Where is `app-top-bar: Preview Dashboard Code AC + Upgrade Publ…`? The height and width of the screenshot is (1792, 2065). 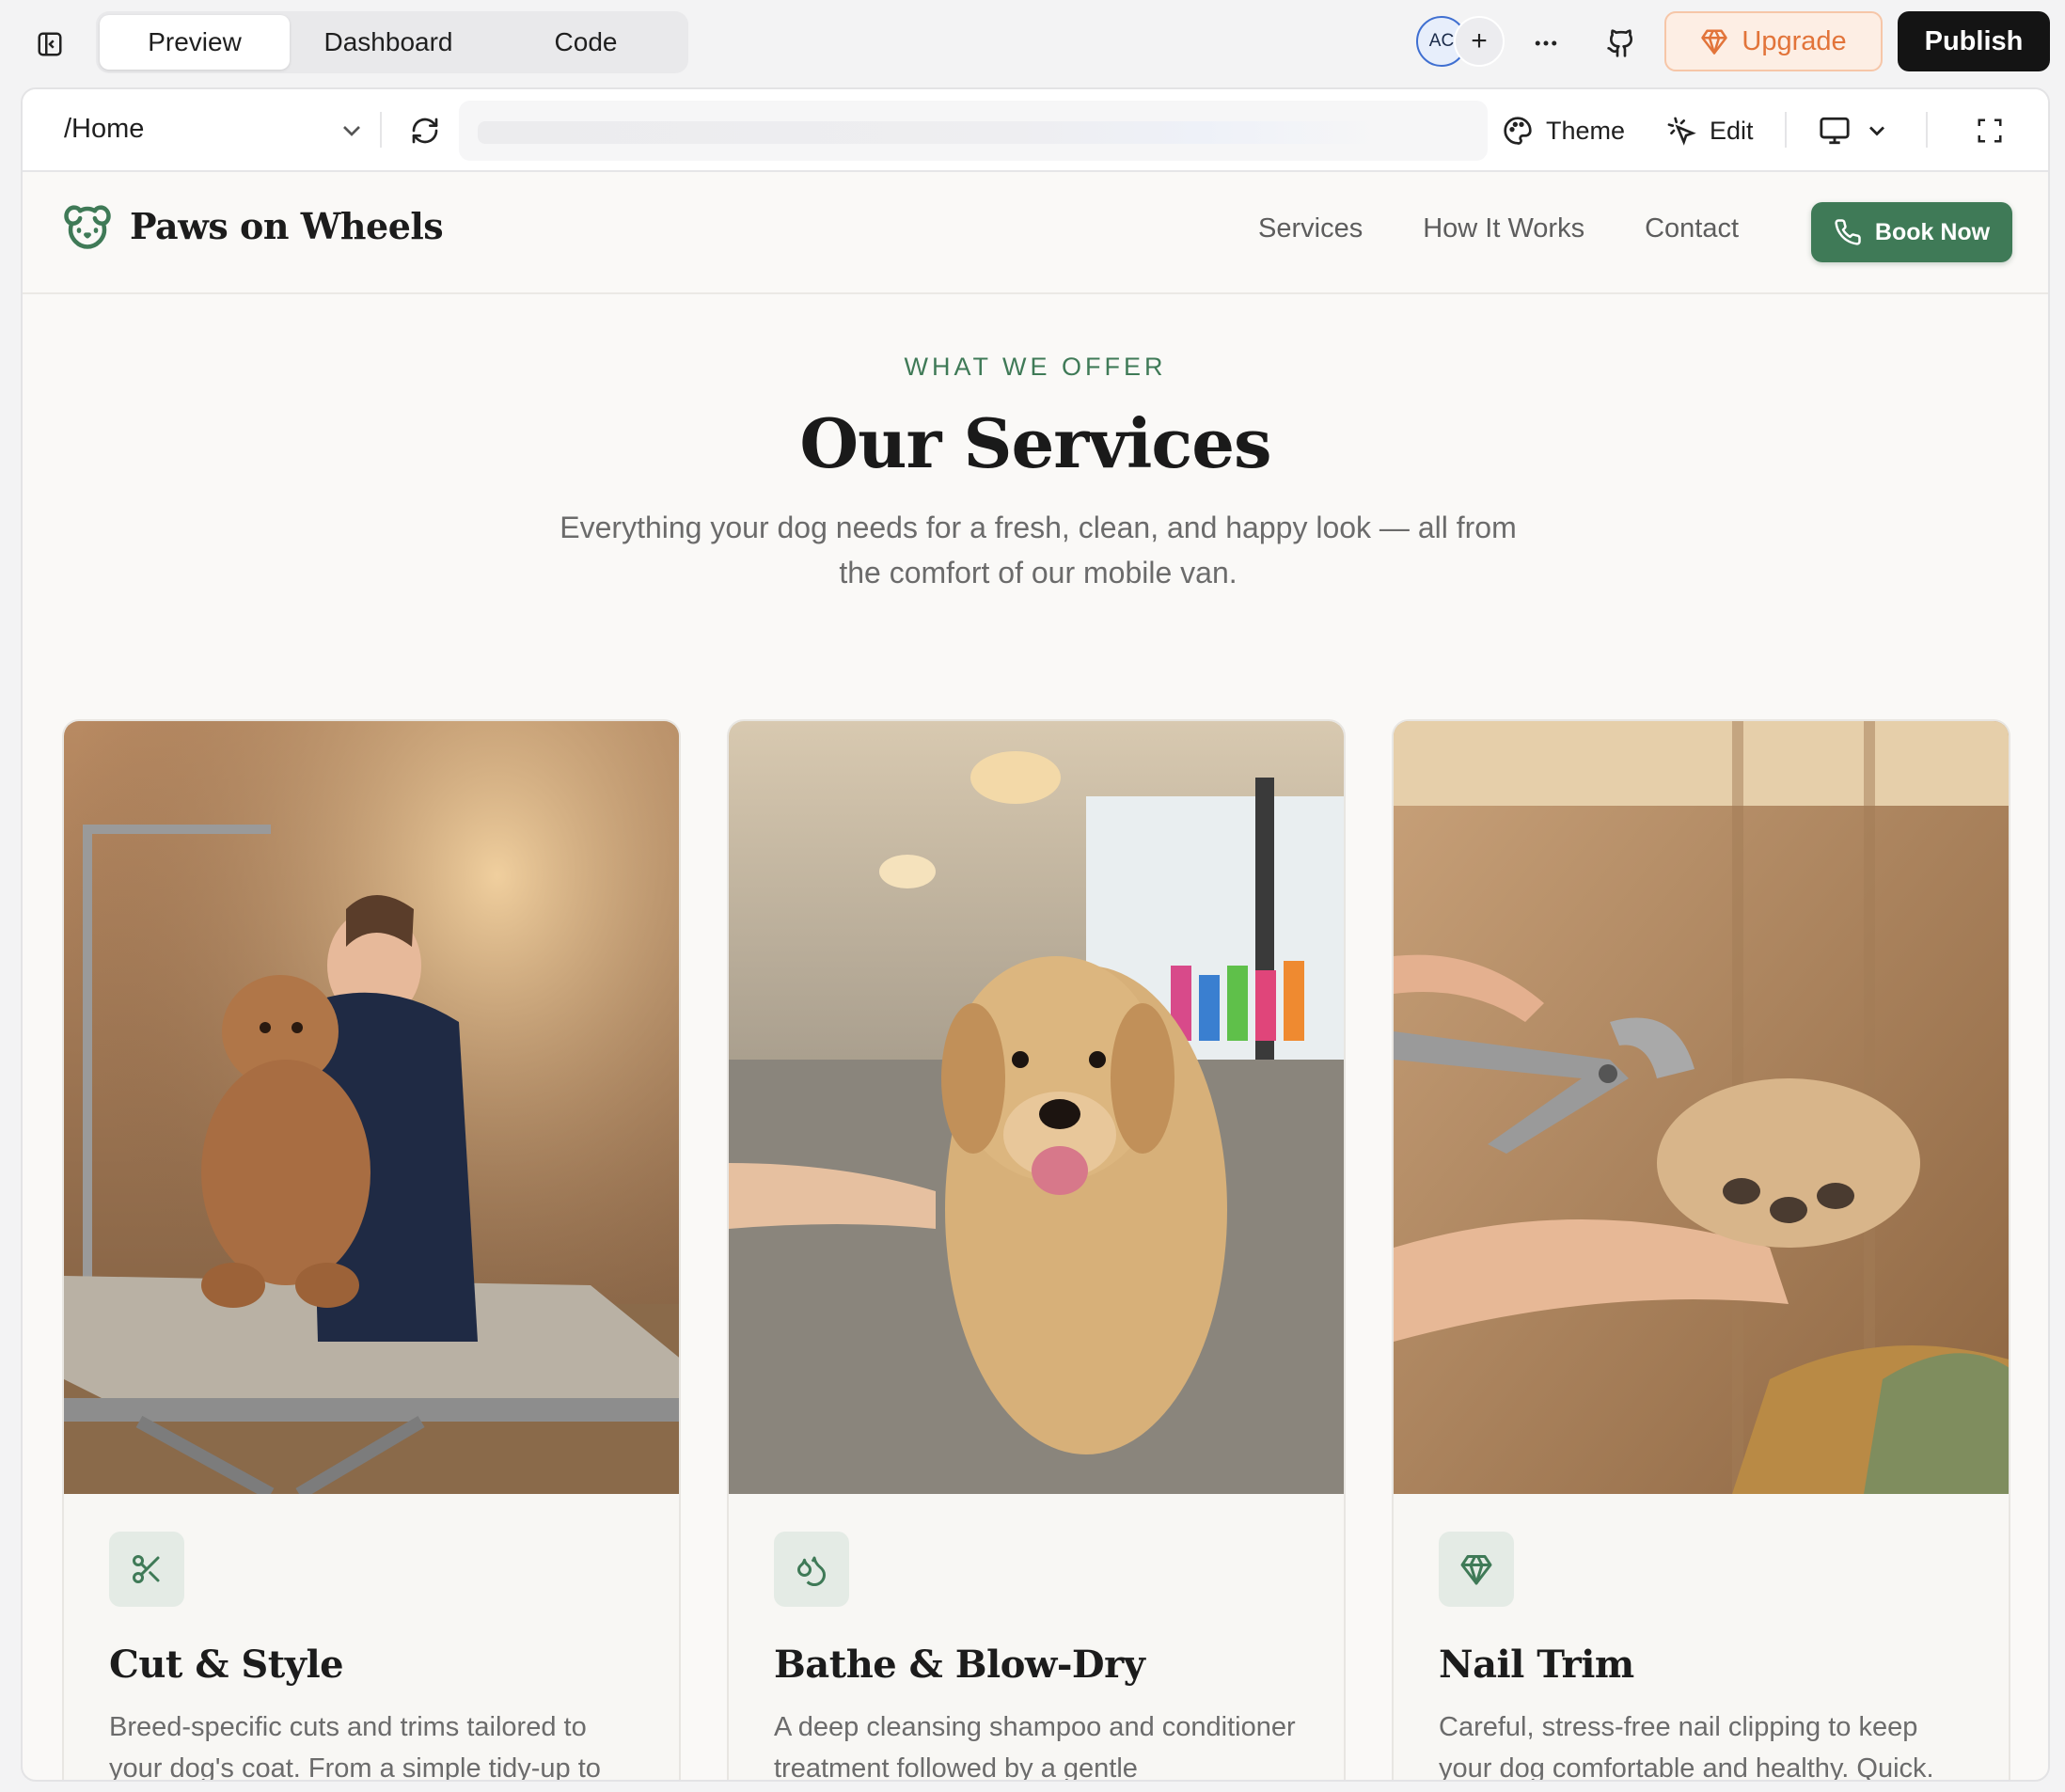
app-top-bar: Preview Dashboard Code AC + Upgrade Publ… is located at coordinates (1032, 43).